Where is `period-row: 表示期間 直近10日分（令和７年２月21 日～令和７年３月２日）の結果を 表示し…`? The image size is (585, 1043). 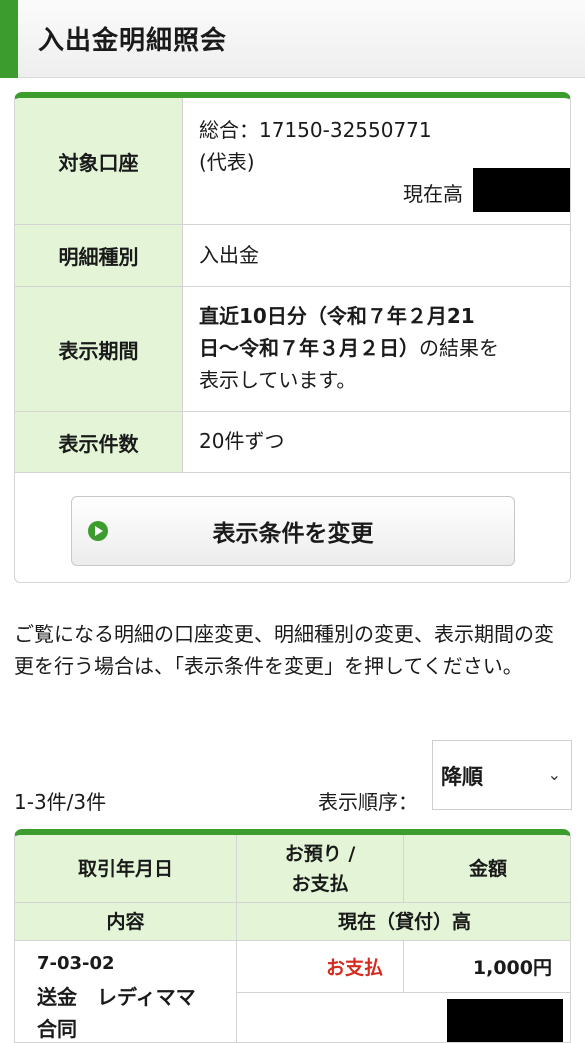 period-row: 表示期間 直近10日分（令和７年２月21 日～令和７年３月２日）の結果を 表示し… is located at coordinates (292, 349).